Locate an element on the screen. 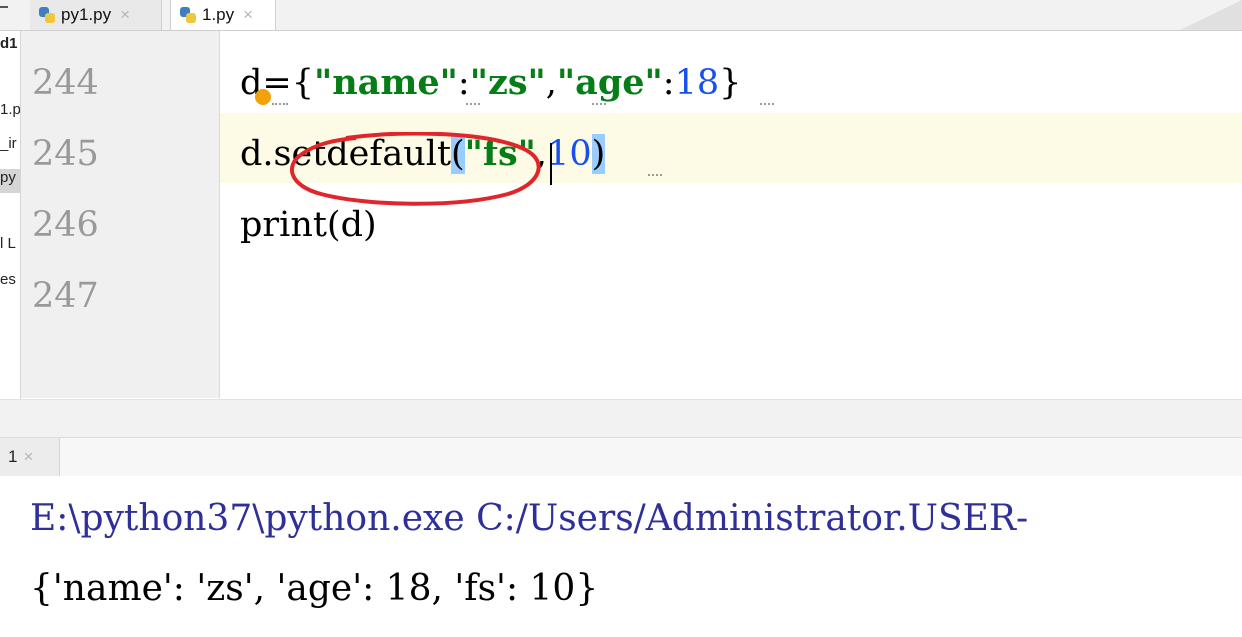  tab-label: 1.py is located at coordinates (218, 14).